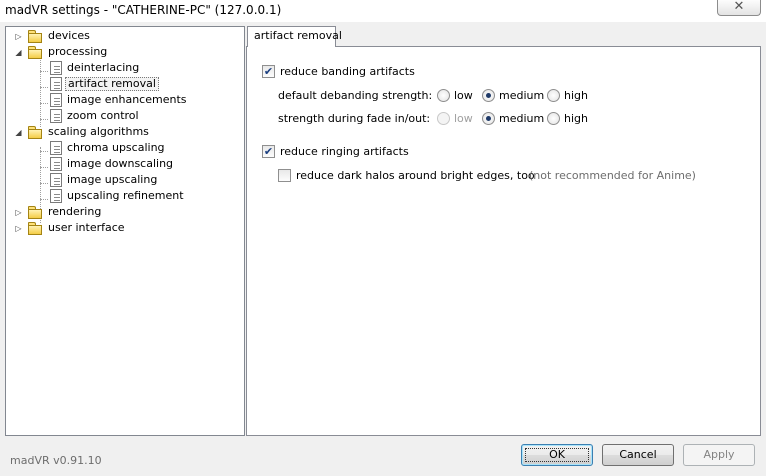  I want to click on tree-item-label: zoom control, so click(103, 115).